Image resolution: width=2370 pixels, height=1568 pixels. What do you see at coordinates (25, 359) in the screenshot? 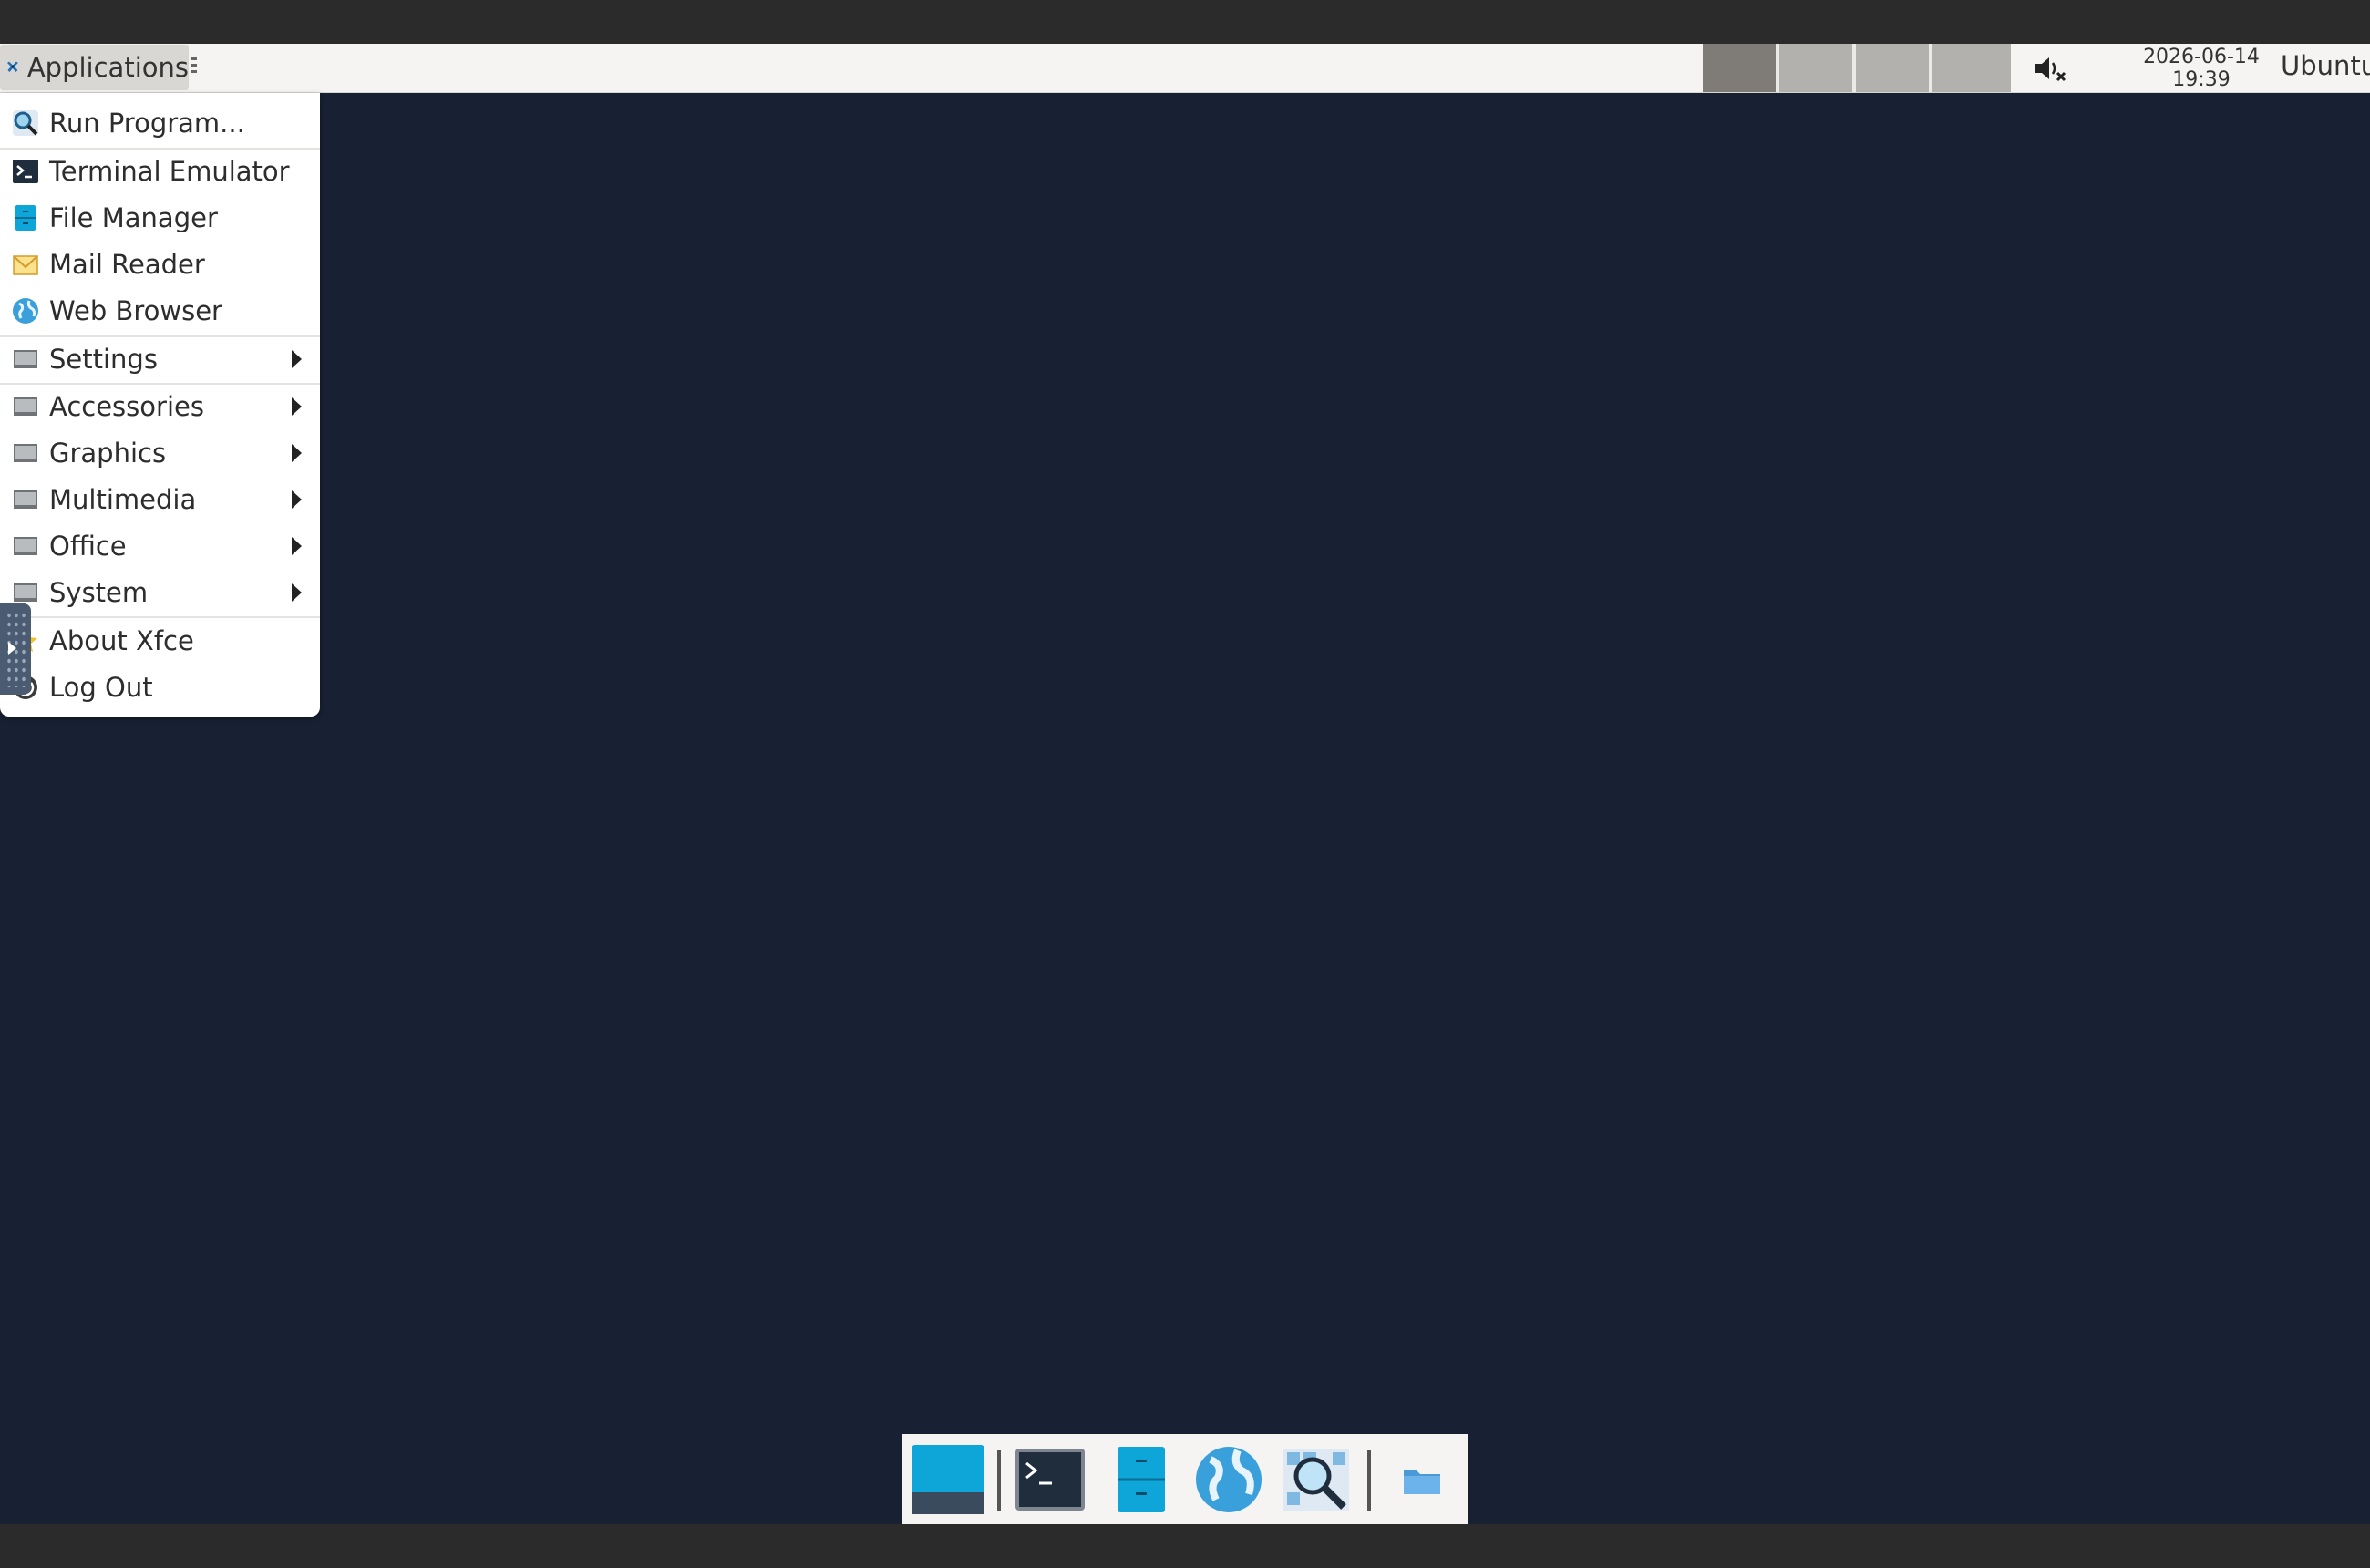
I see `settings-folder-icon` at bounding box center [25, 359].